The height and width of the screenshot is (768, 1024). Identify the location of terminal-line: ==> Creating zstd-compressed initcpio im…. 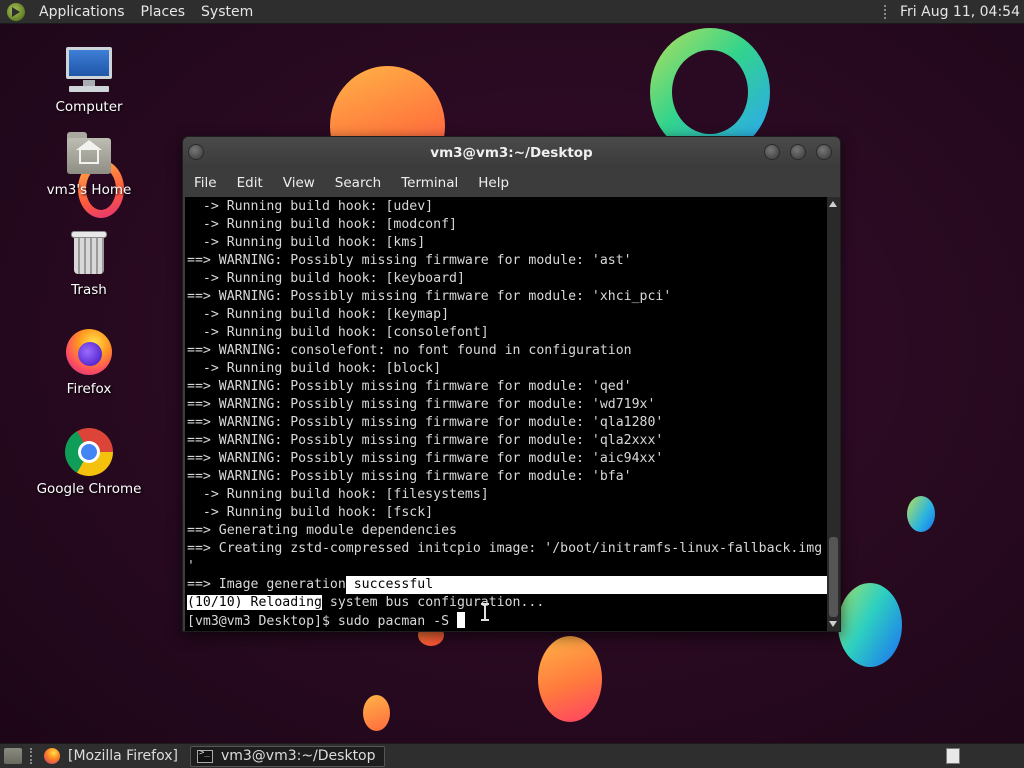
(505, 548).